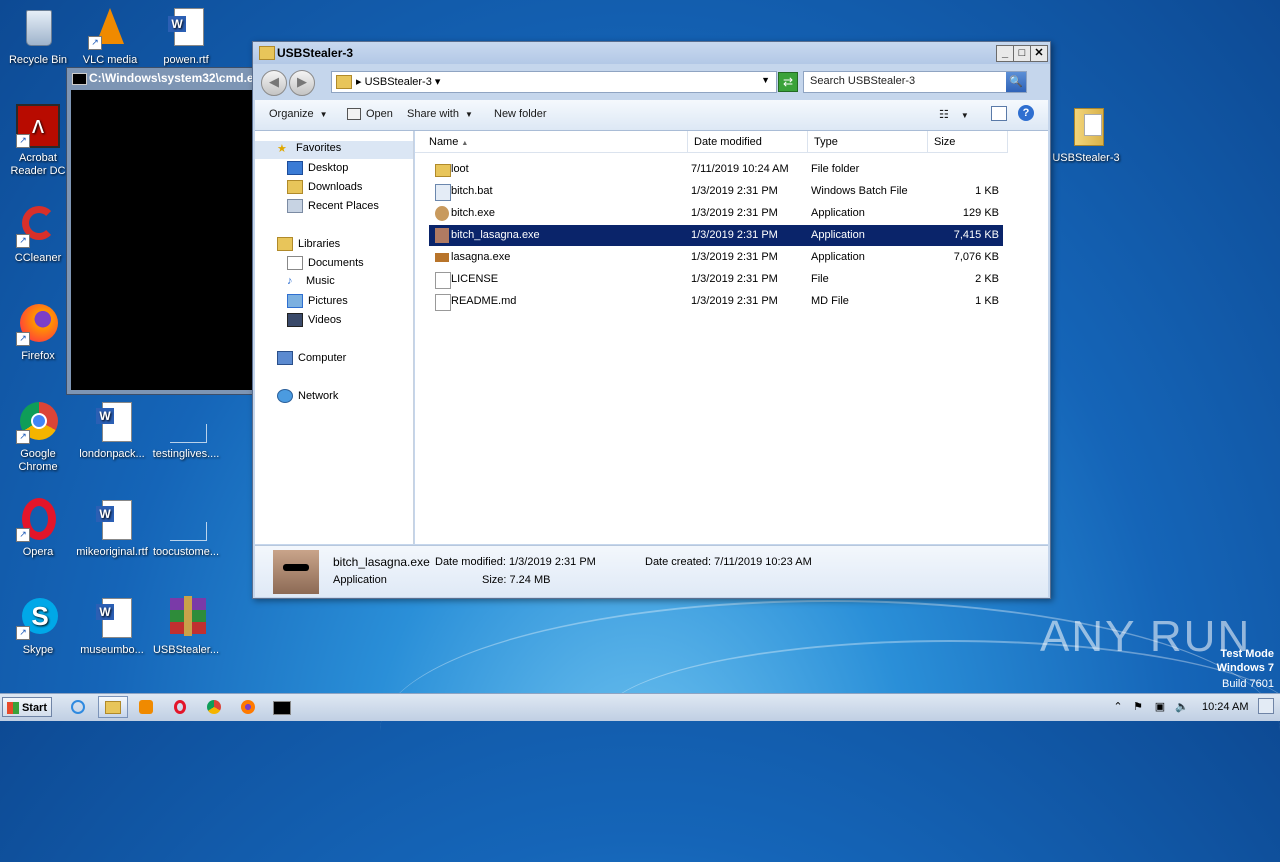 The image size is (1280, 862). Describe the element at coordinates (324, 189) in the screenshot. I see `nav-downloads: Downloads` at that location.